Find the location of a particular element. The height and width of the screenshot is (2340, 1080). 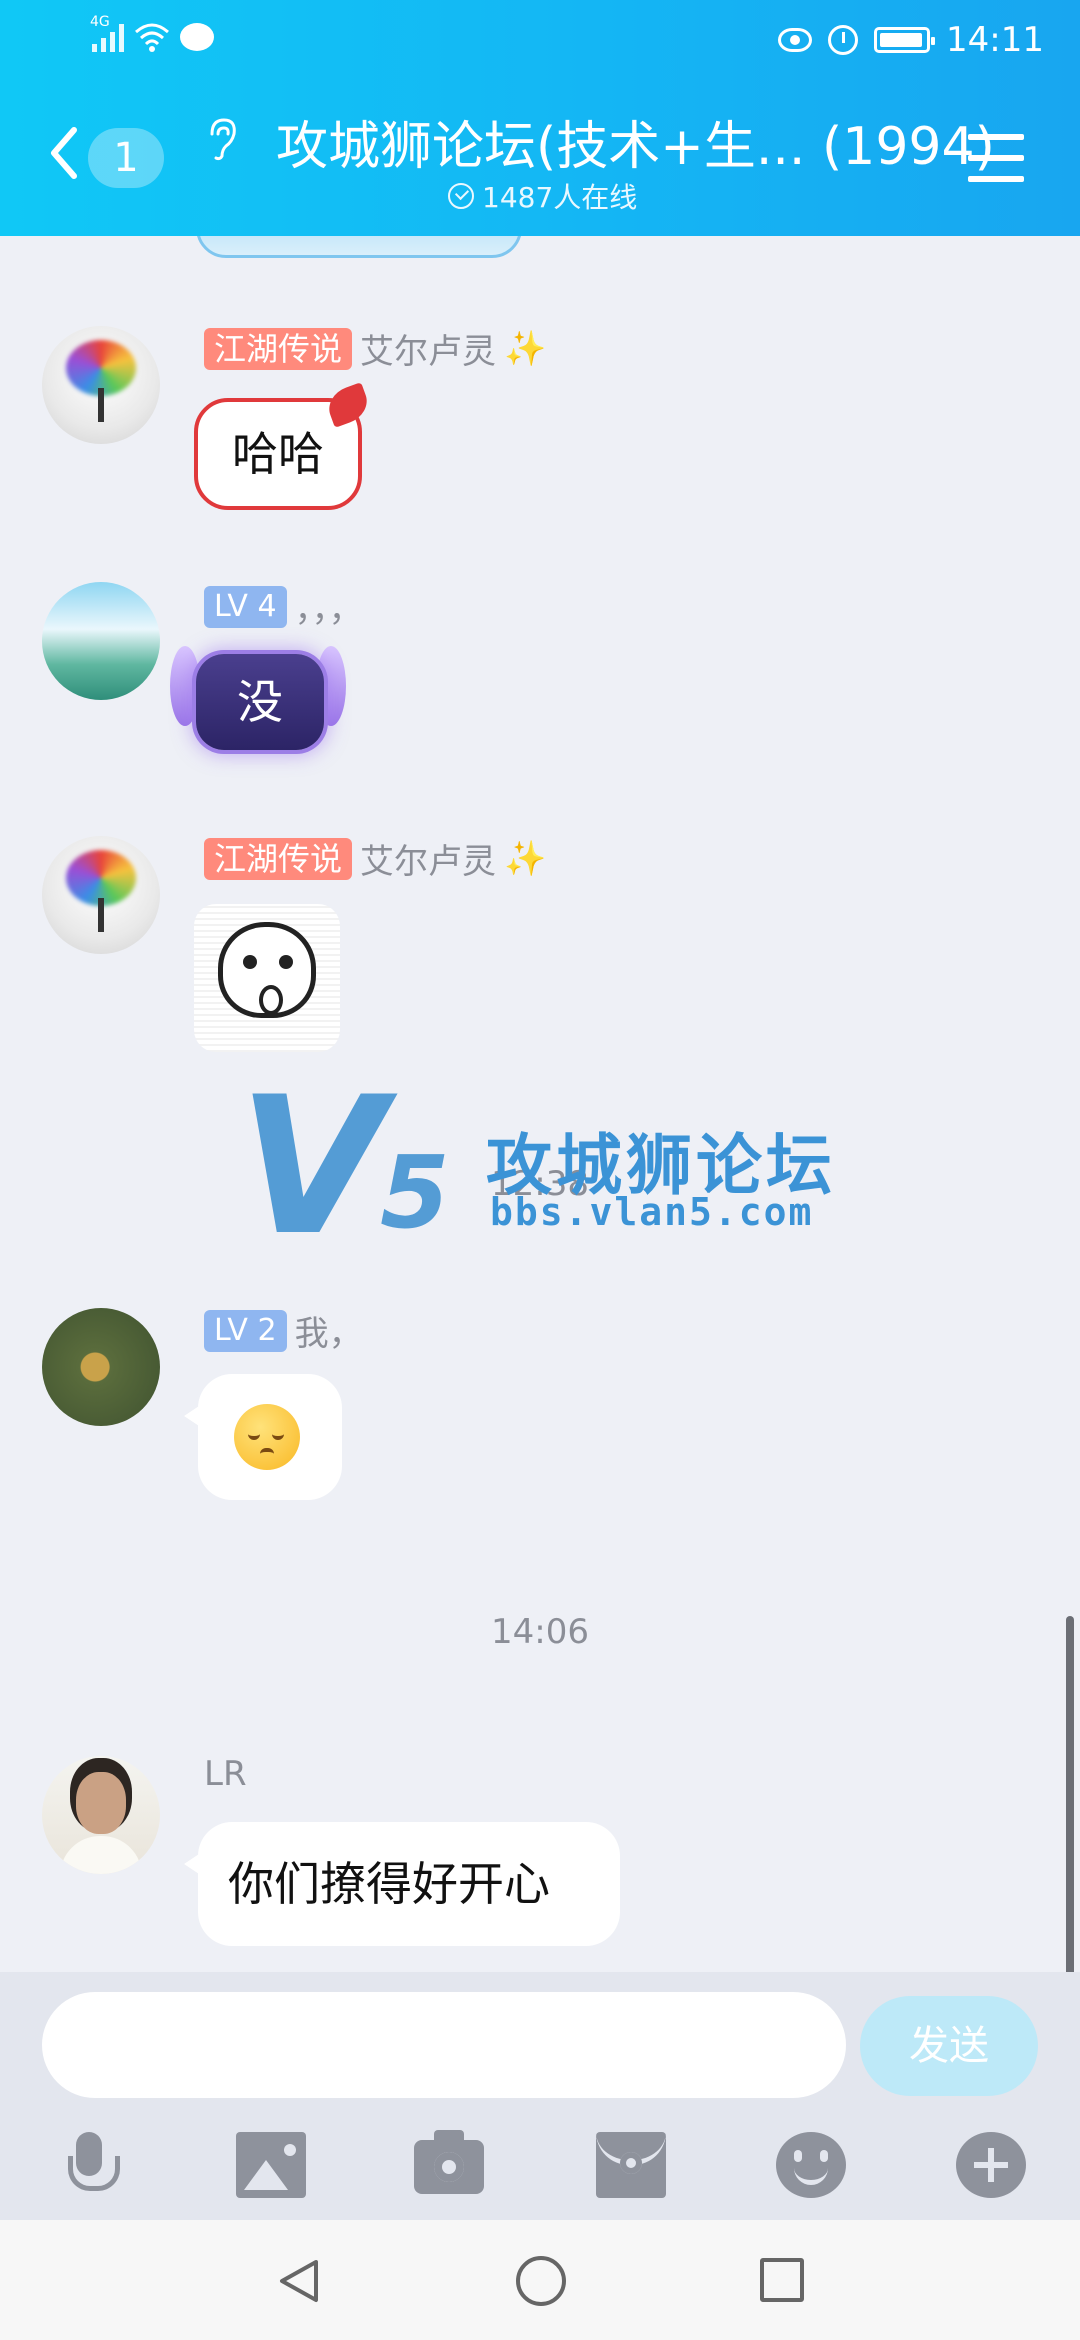

microphone-icon is located at coordinates (89, 2165).